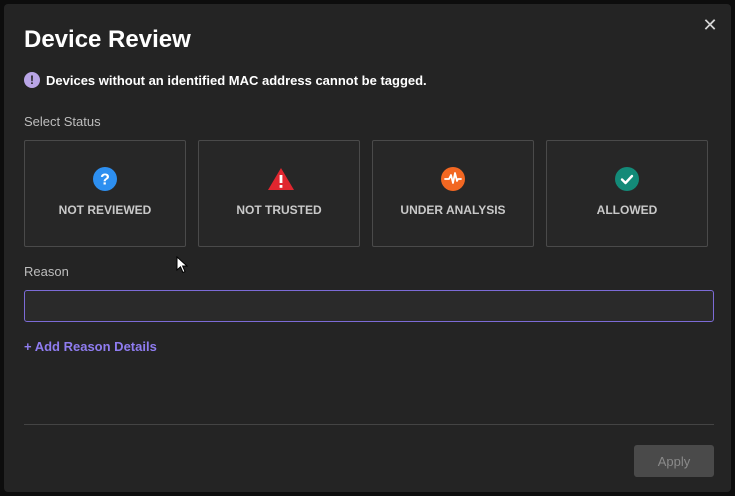 The image size is (735, 496). Describe the element at coordinates (627, 210) in the screenshot. I see `status-option-label: ALLOWED` at that location.